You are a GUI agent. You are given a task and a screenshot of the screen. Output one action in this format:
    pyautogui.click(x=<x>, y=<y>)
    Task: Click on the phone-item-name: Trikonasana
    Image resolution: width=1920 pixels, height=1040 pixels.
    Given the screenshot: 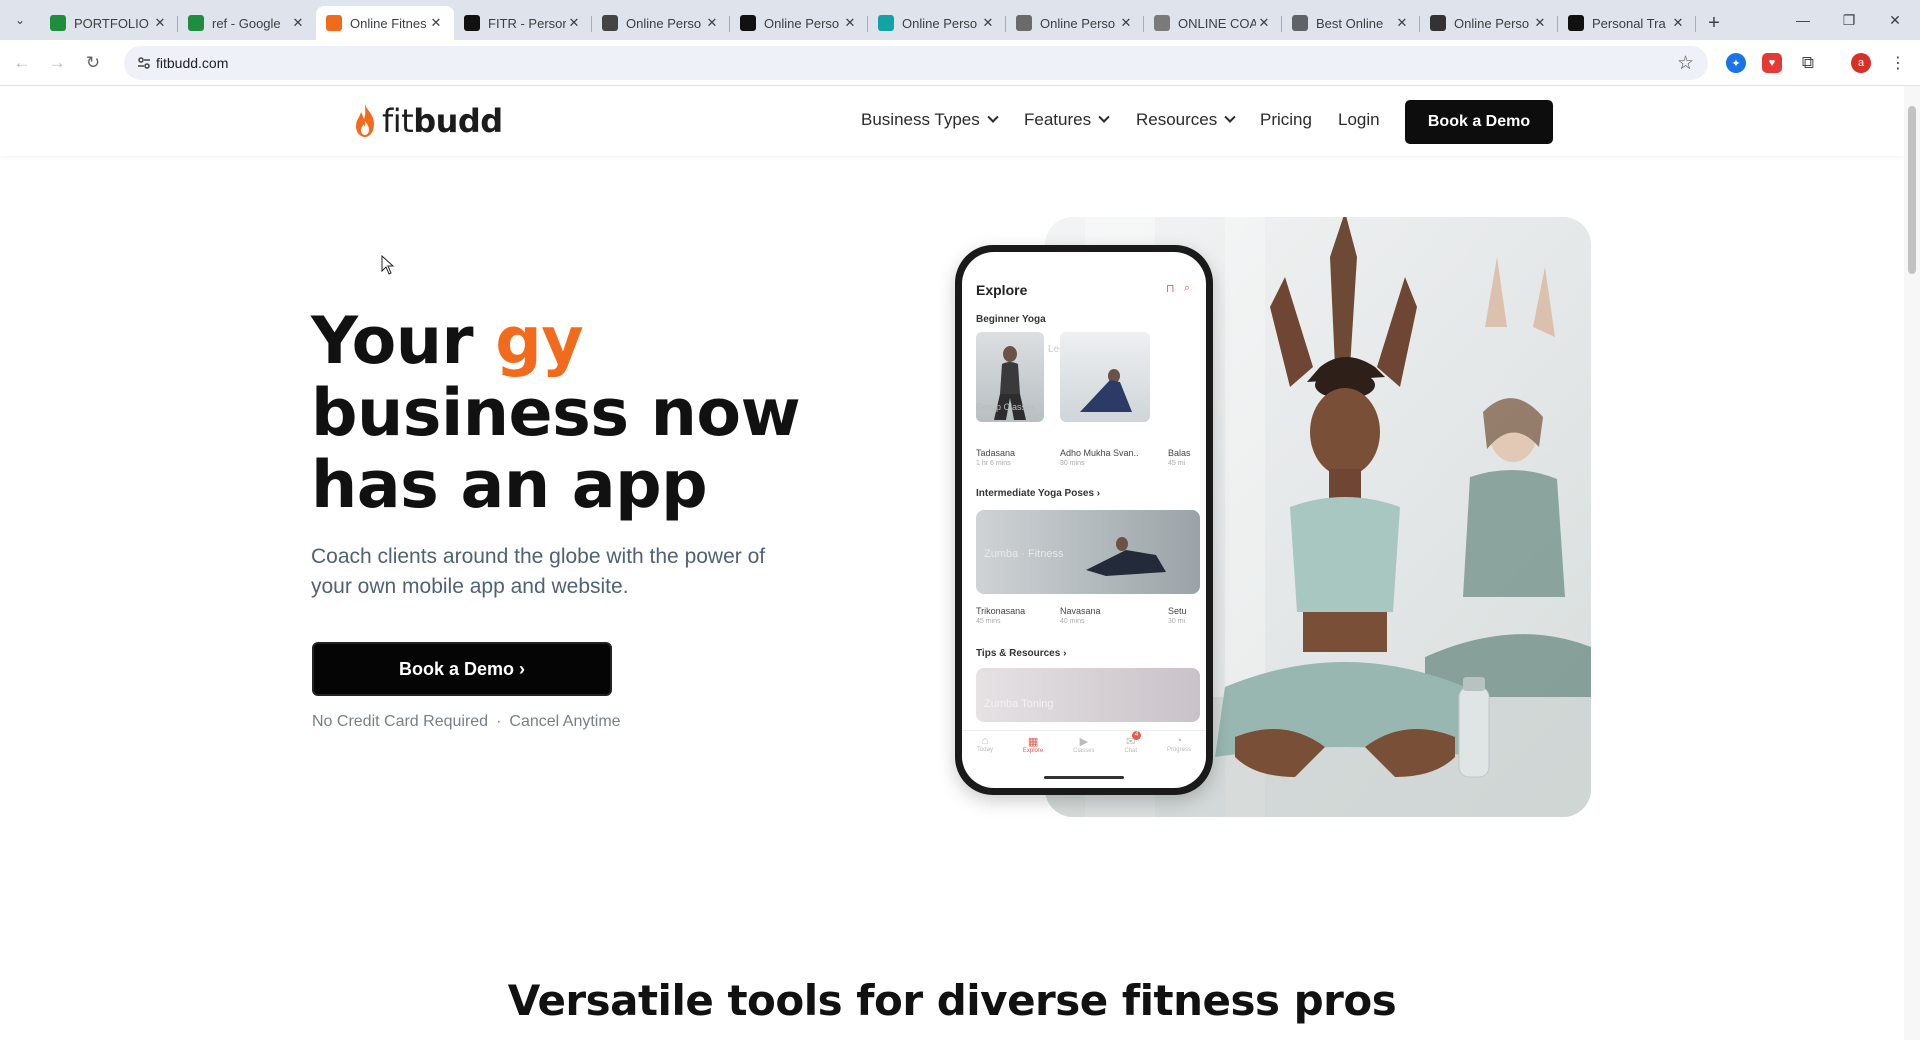 What is the action you would take?
    pyautogui.click(x=1001, y=611)
    